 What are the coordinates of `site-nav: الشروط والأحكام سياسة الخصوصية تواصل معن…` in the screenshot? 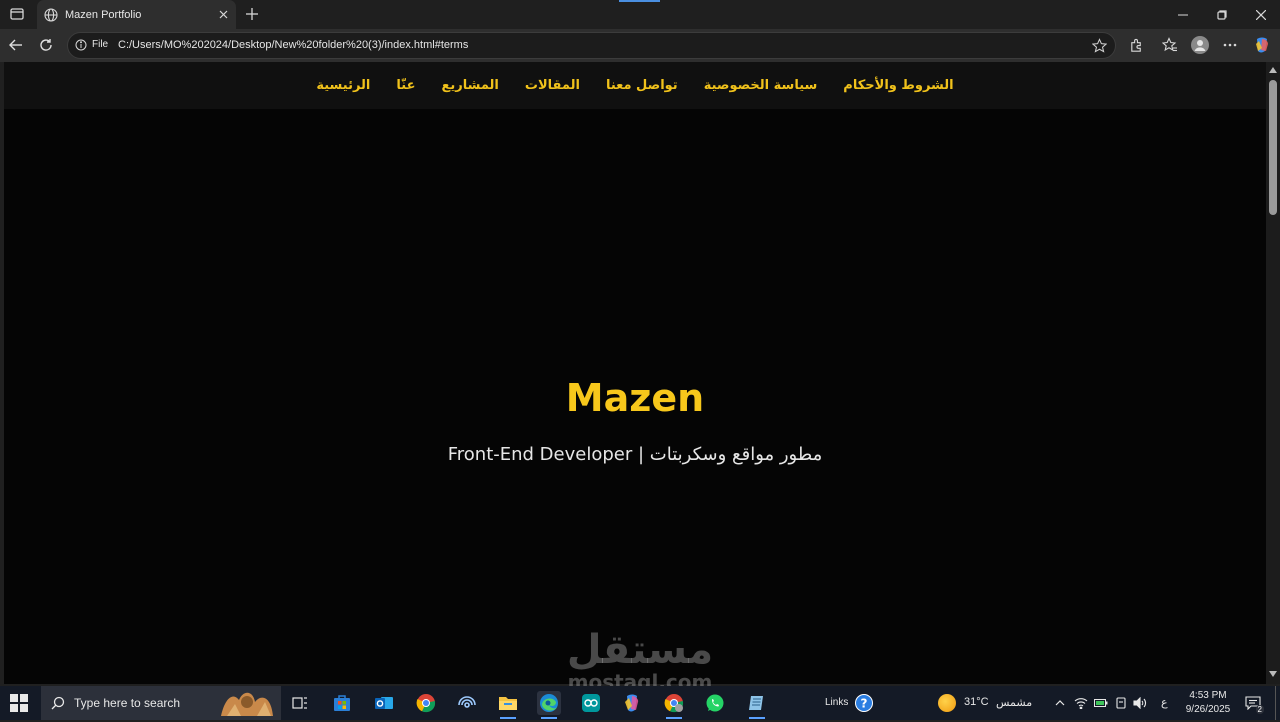 It's located at (635, 85).